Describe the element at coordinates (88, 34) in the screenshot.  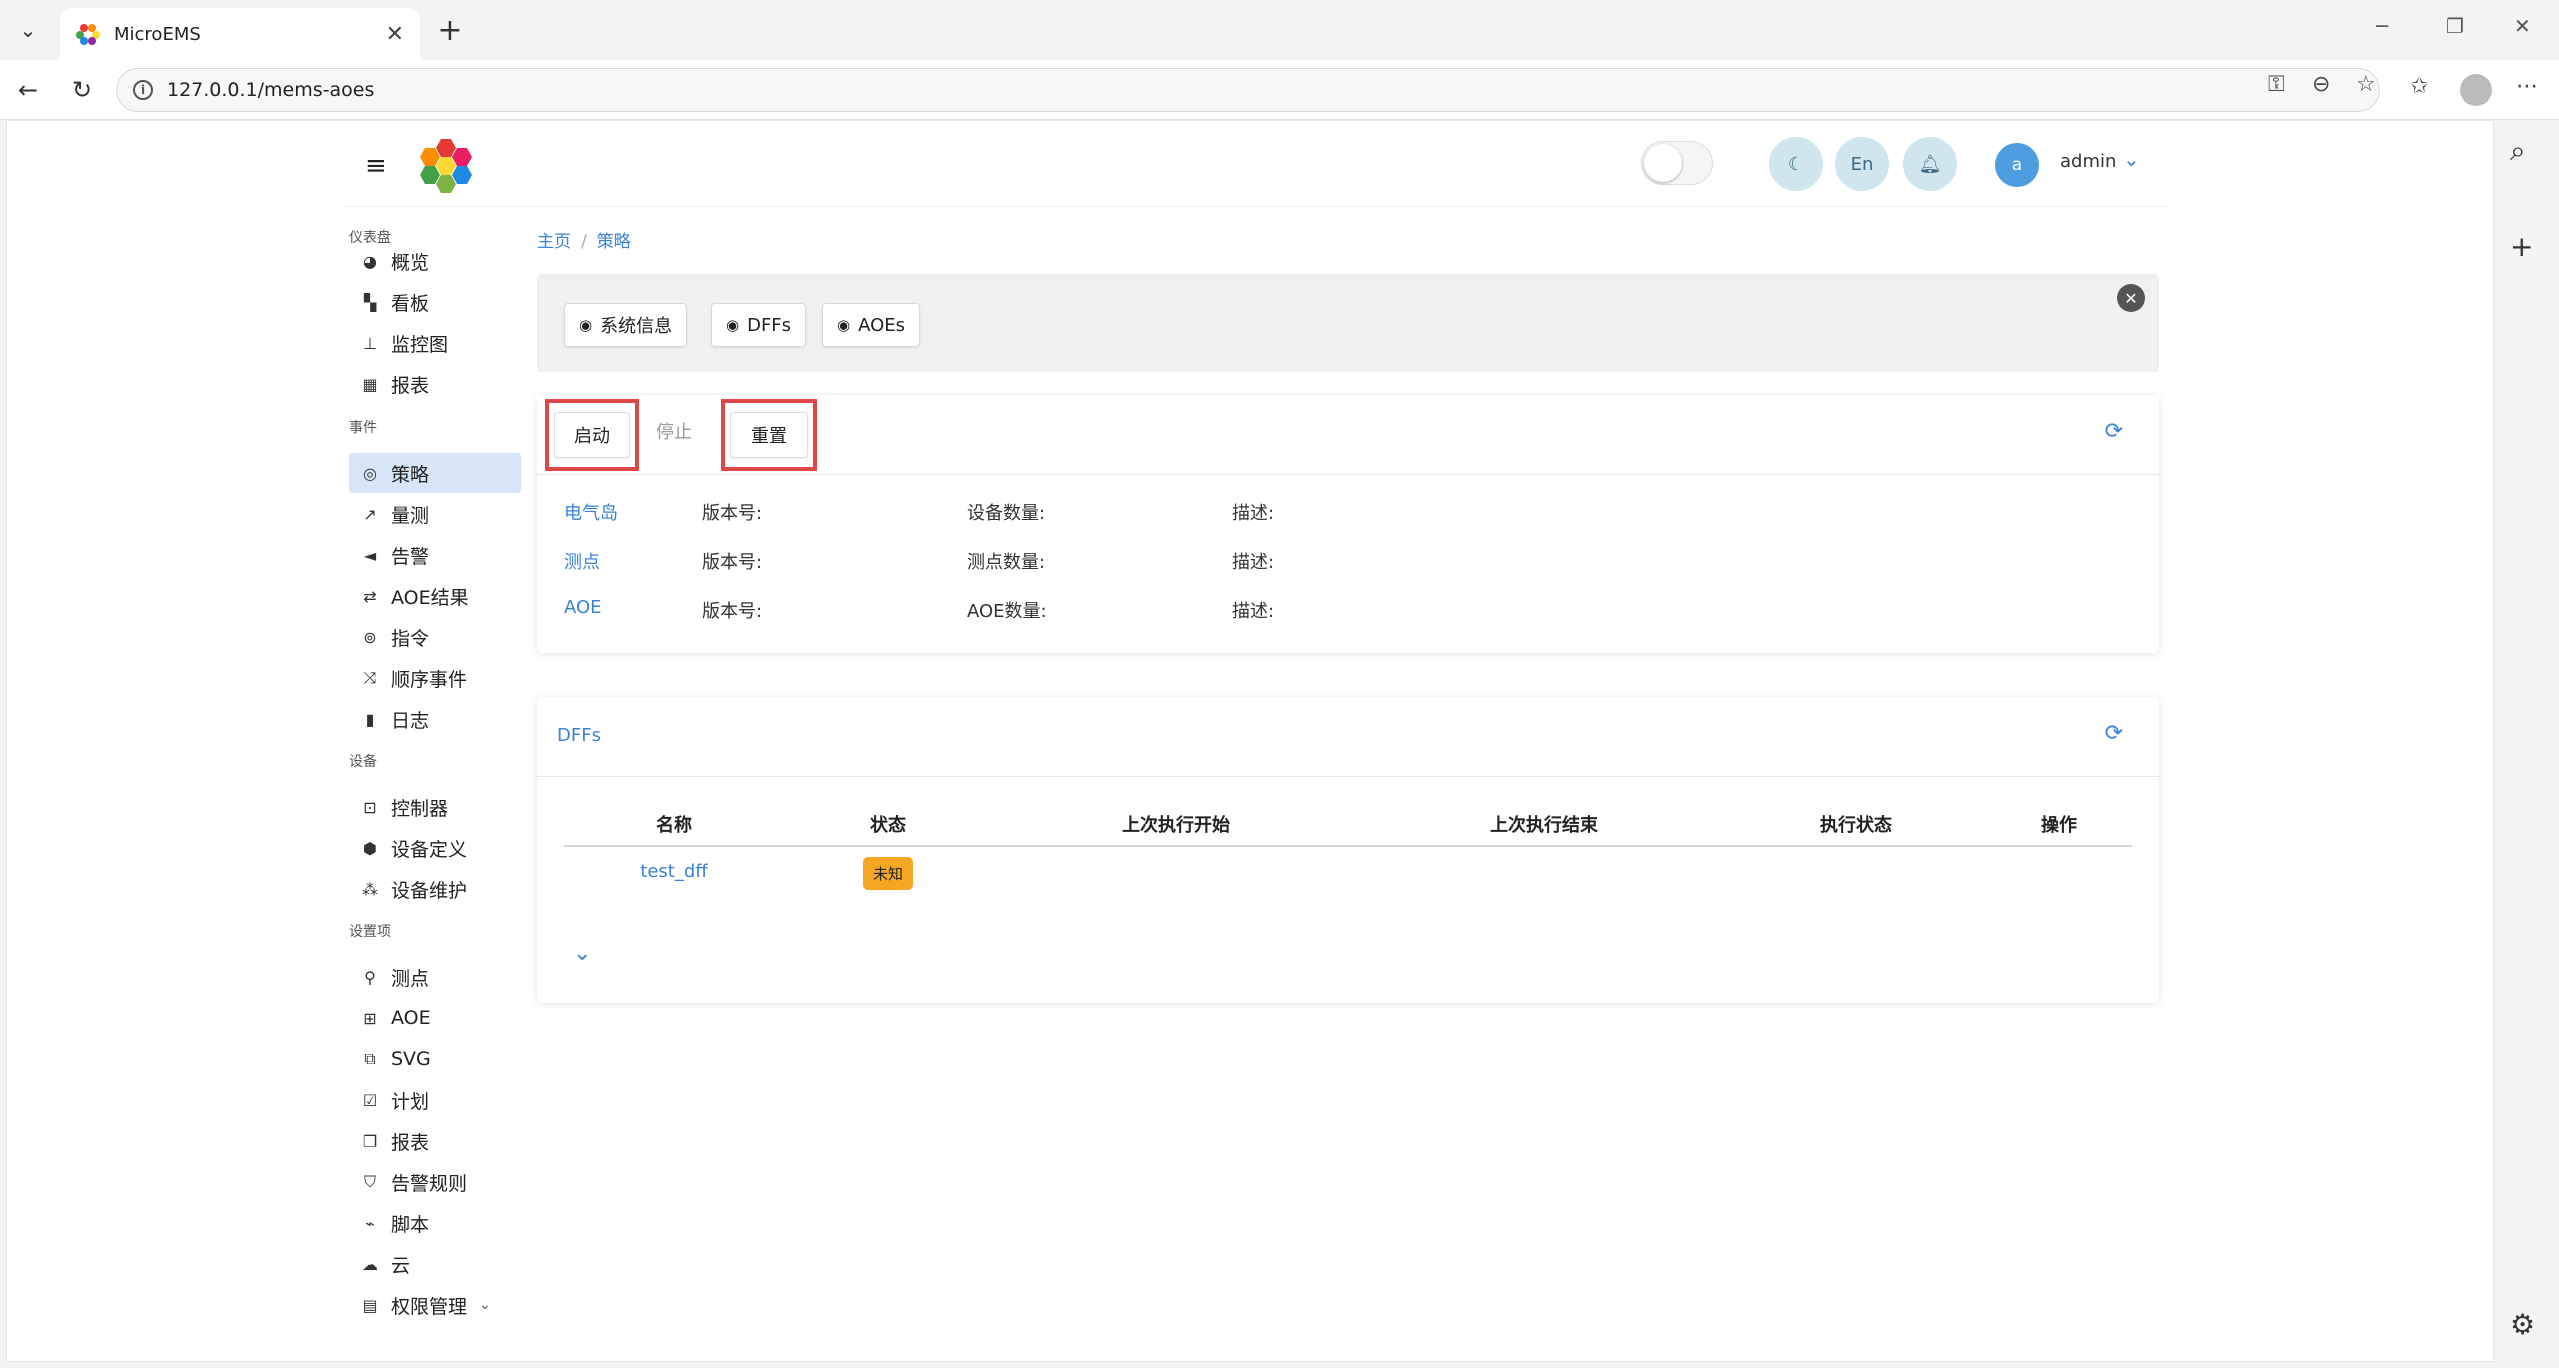
I see `microems-favicon-icon` at that location.